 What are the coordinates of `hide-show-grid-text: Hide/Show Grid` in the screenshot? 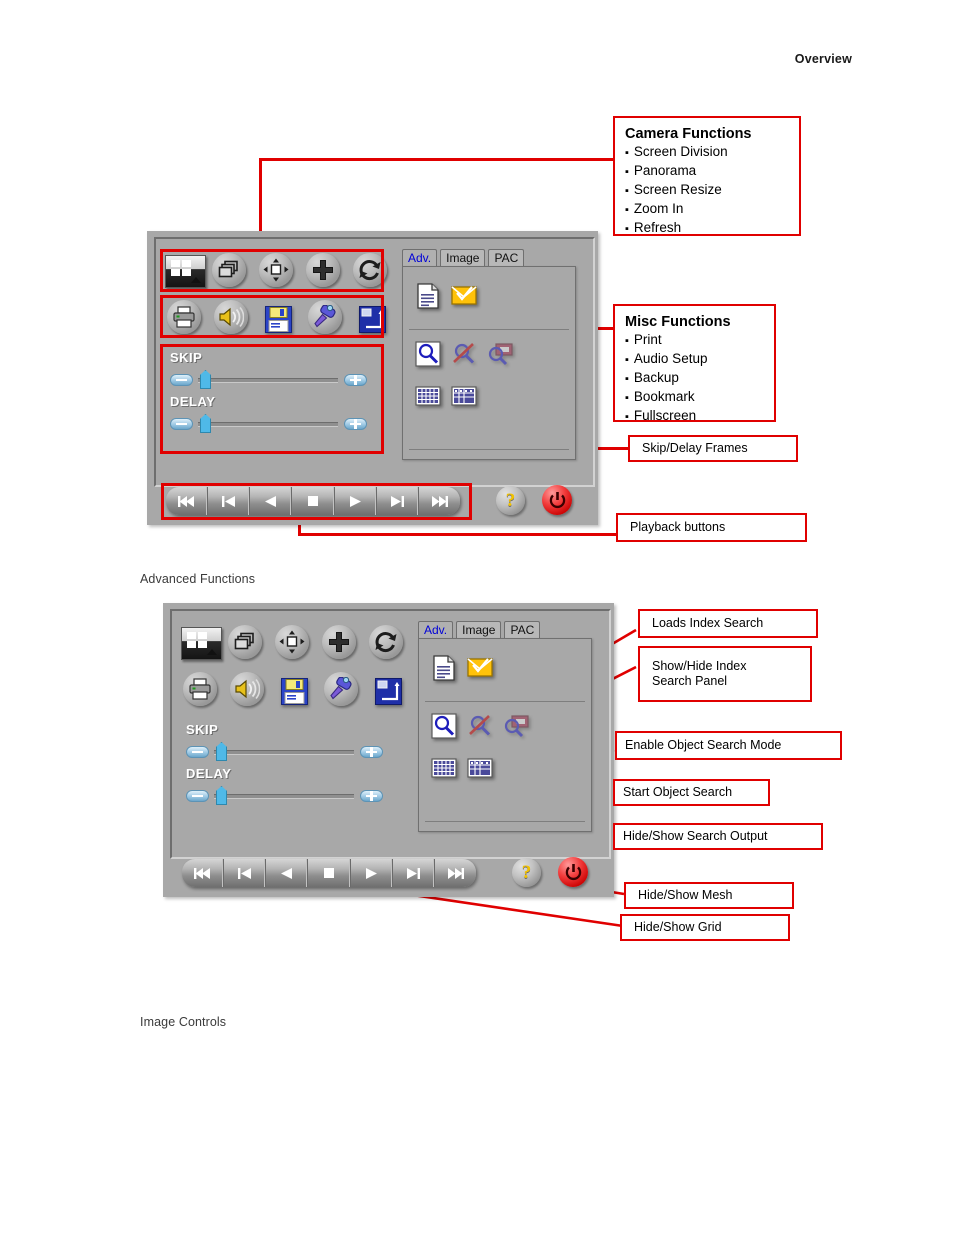 It's located at (678, 927).